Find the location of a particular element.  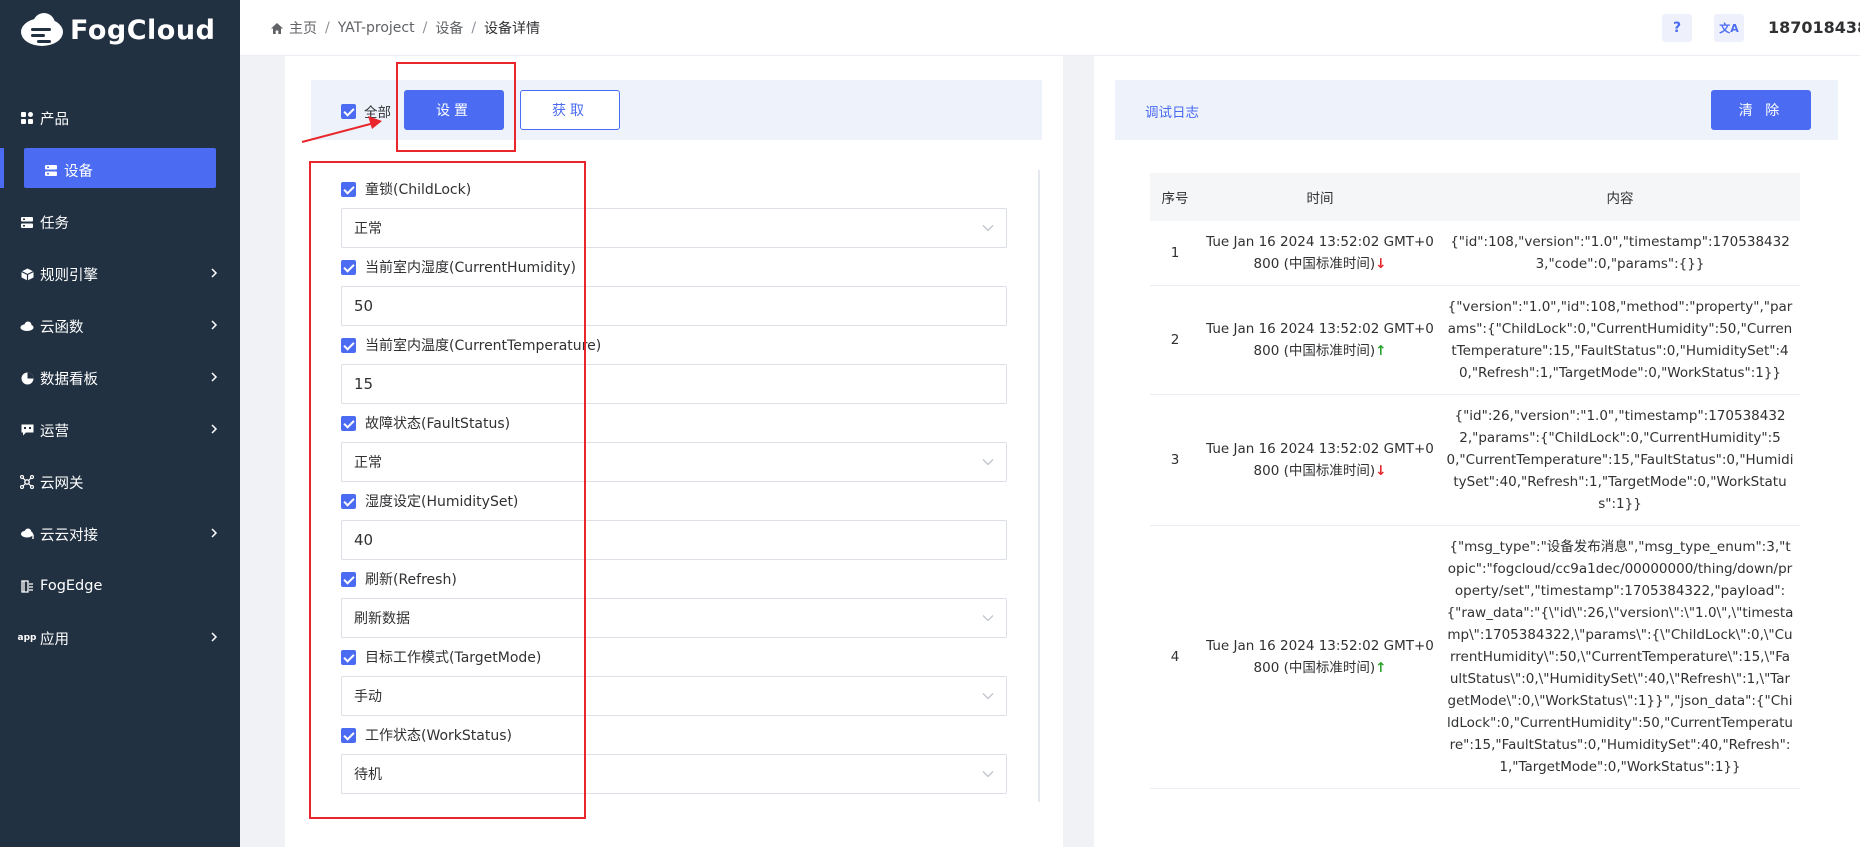

sidebar-item-devices: 设备 is located at coordinates (120, 170).